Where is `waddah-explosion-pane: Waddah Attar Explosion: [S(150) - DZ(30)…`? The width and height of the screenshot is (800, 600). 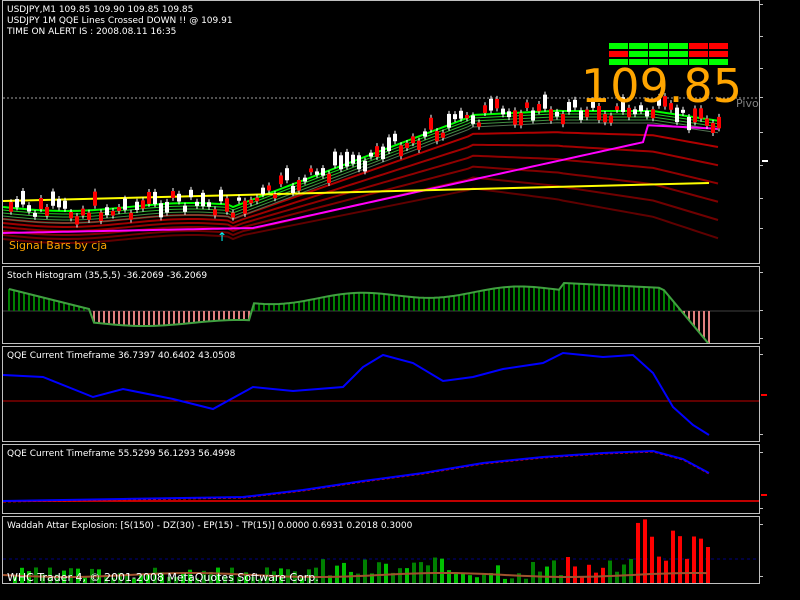 waddah-explosion-pane: Waddah Attar Explosion: [S(150) - DZ(30)… is located at coordinates (381, 550).